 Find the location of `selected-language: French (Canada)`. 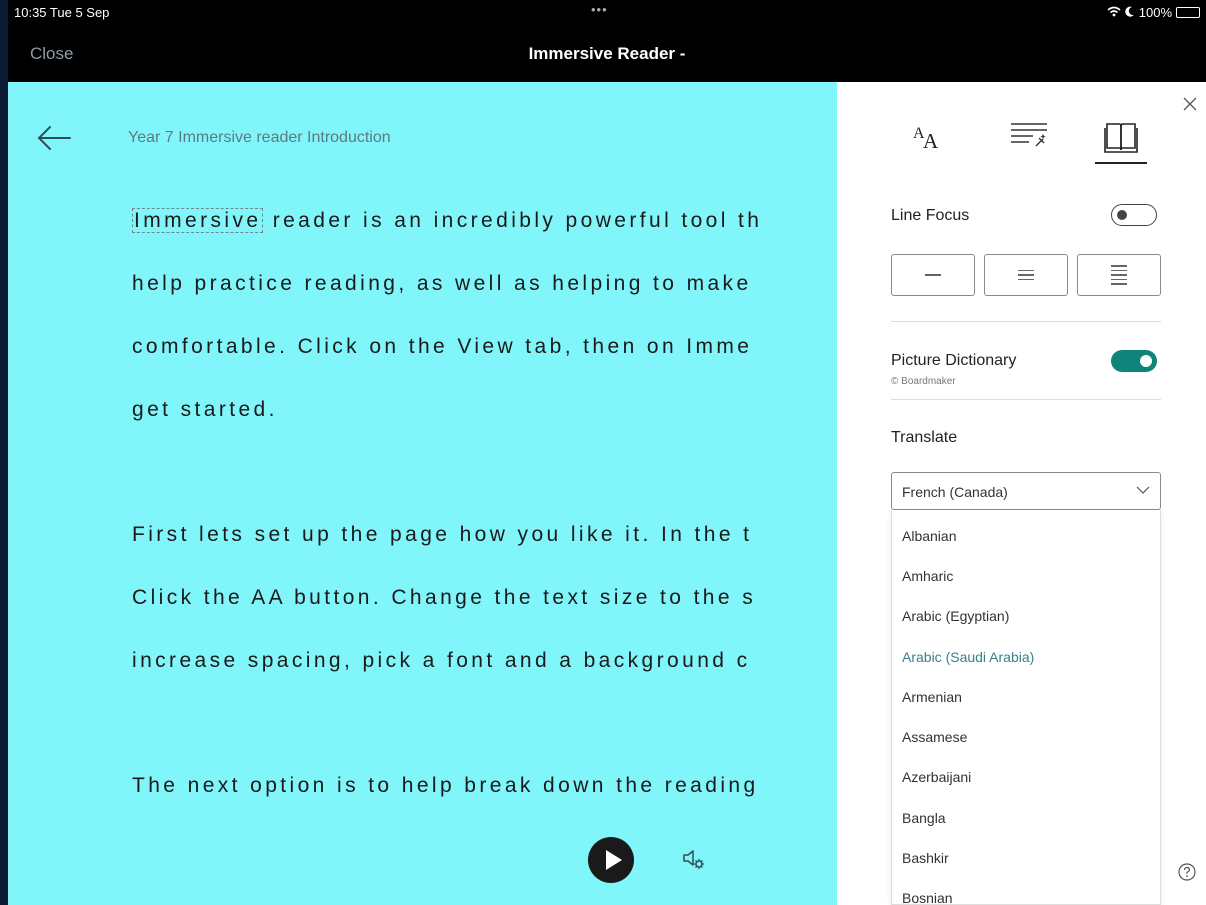

selected-language: French (Canada) is located at coordinates (955, 492).